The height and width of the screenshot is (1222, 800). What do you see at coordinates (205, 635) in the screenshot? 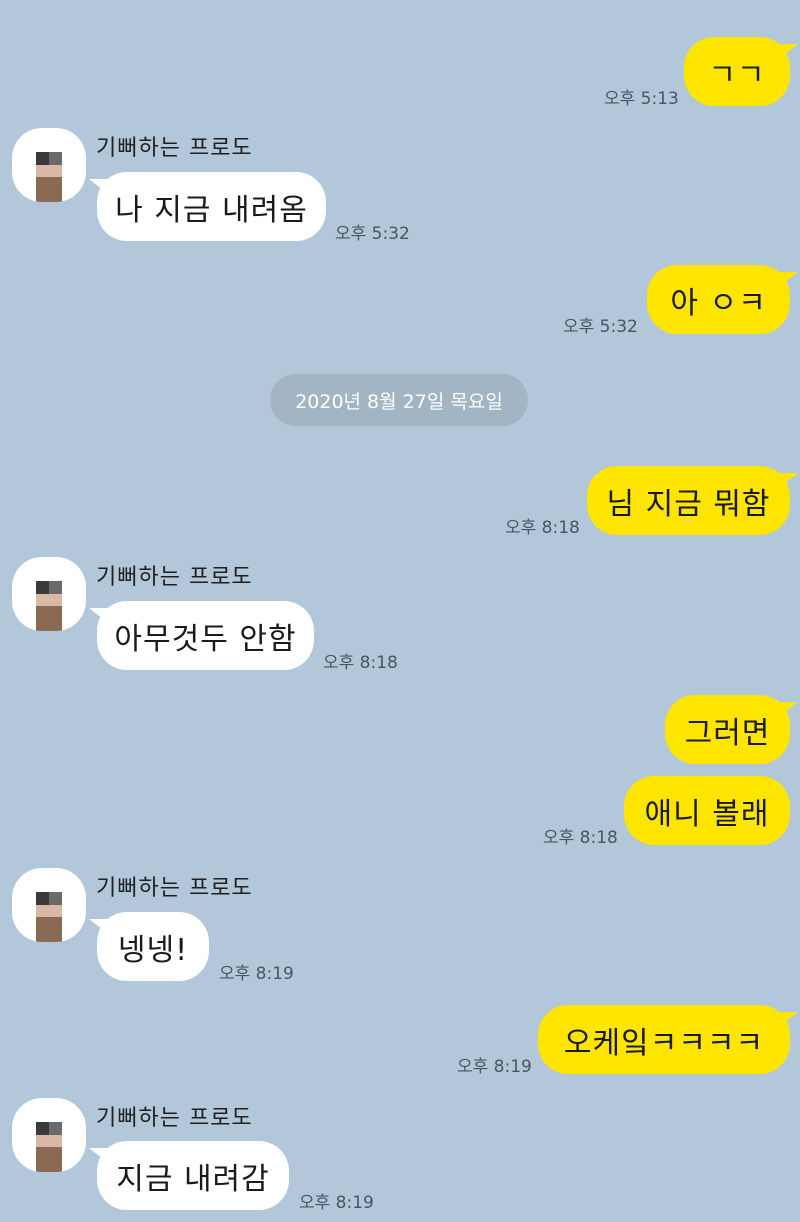
I see `message-bubble: 아무것두 안함` at bounding box center [205, 635].